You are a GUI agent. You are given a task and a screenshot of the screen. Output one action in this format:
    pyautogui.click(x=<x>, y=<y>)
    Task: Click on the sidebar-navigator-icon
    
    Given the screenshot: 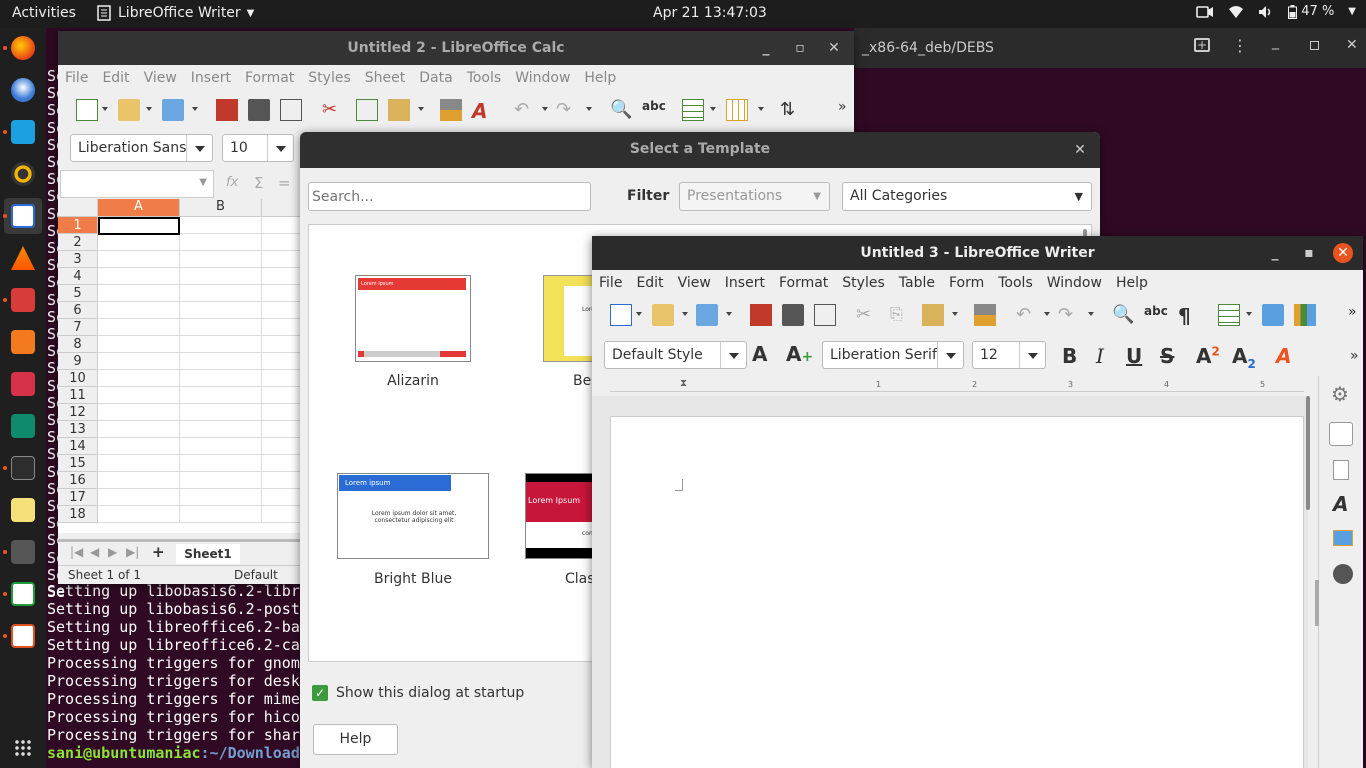 What is the action you would take?
    pyautogui.click(x=1343, y=574)
    